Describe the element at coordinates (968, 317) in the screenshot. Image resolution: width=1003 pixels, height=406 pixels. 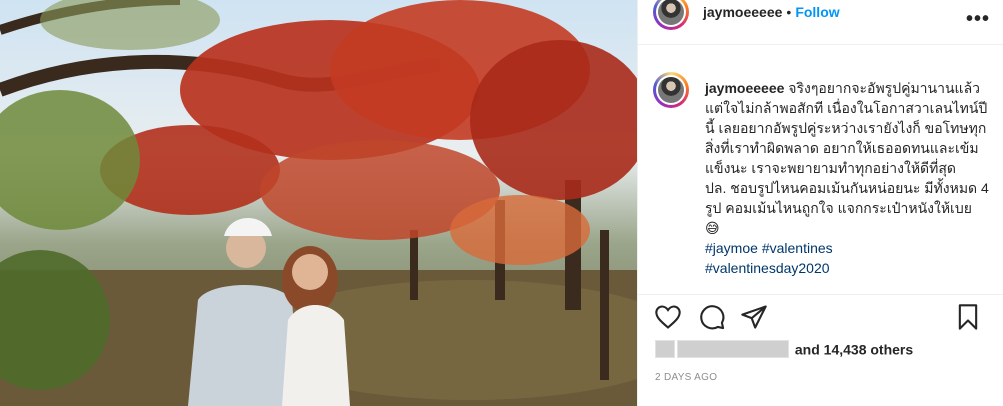
I see `bookmark-icon` at that location.